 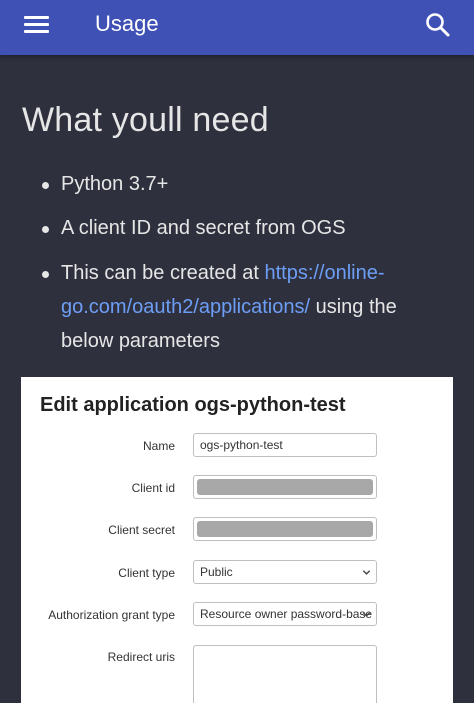 What do you see at coordinates (285, 445) in the screenshot?
I see `name-field: ogs-python-test` at bounding box center [285, 445].